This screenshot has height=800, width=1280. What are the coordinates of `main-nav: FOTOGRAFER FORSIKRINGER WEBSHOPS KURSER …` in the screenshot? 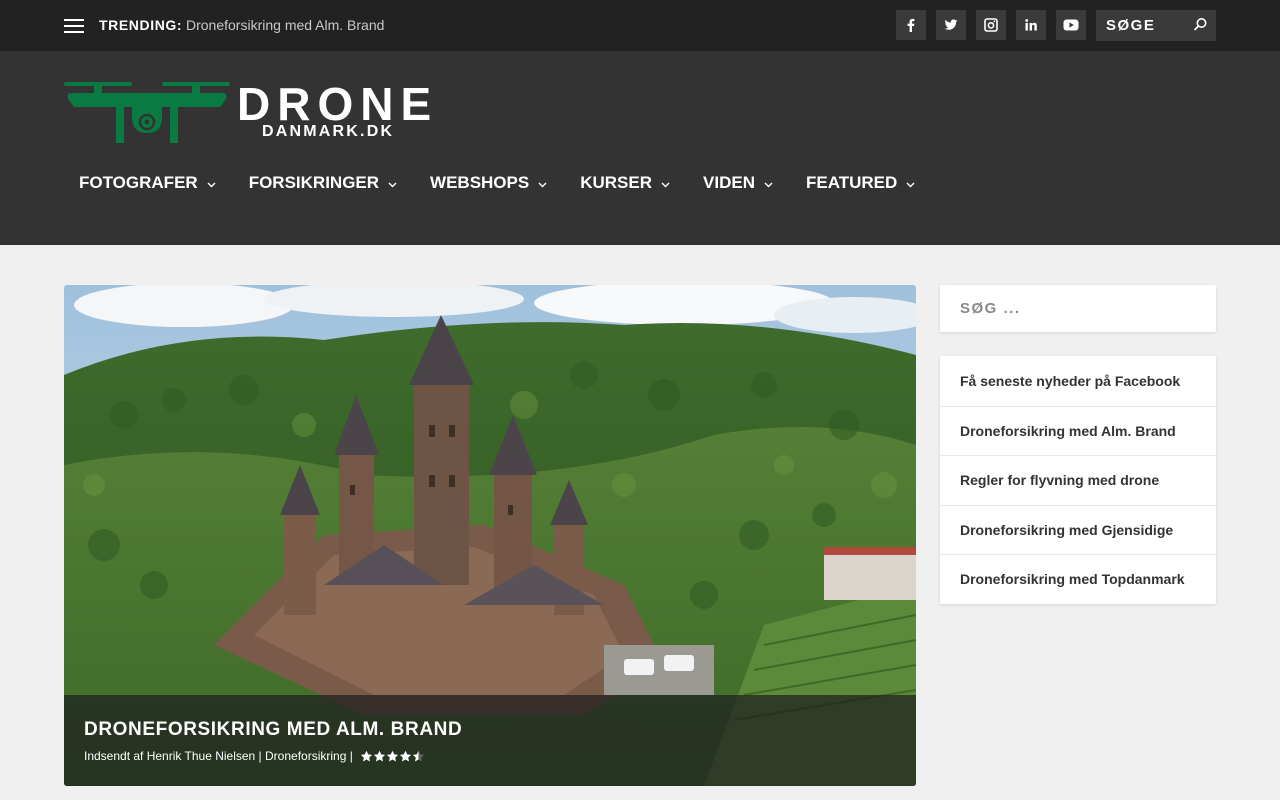 It's located at (498, 183).